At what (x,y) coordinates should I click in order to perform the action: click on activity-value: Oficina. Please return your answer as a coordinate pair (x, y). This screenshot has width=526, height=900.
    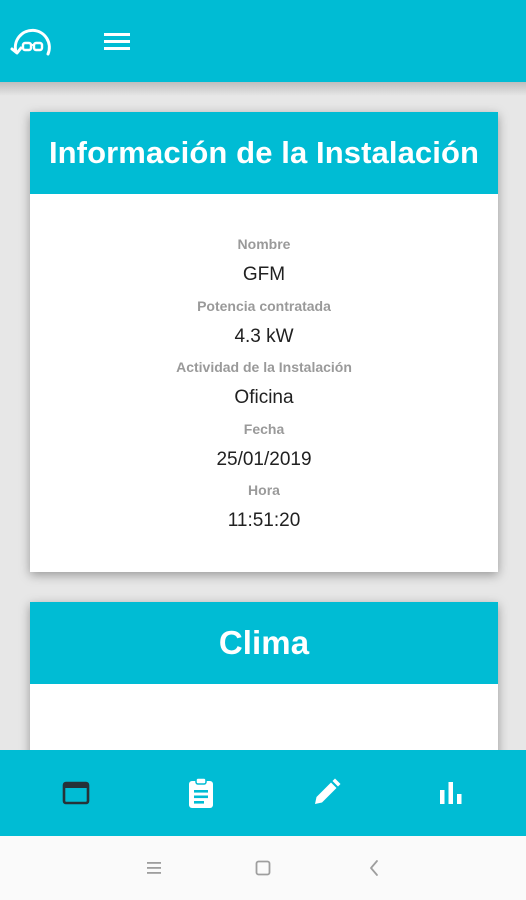
    Looking at the image, I should click on (264, 397).